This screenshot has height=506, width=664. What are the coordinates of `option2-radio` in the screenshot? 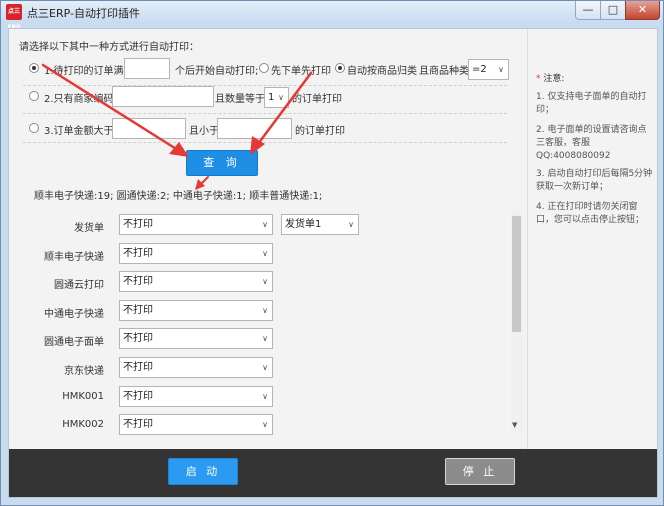 It's located at (34, 96).